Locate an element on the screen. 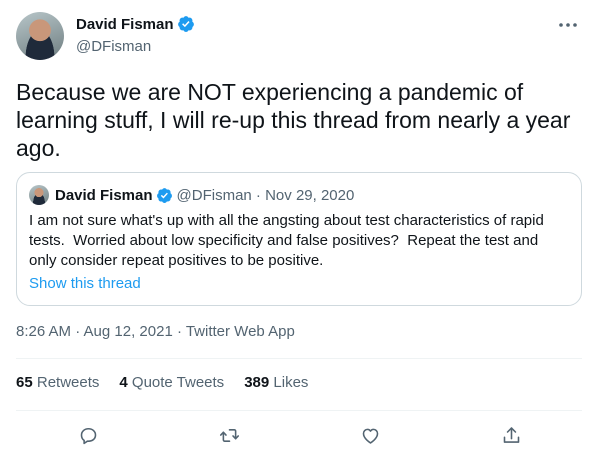  likes-count: 389 is located at coordinates (257, 382).